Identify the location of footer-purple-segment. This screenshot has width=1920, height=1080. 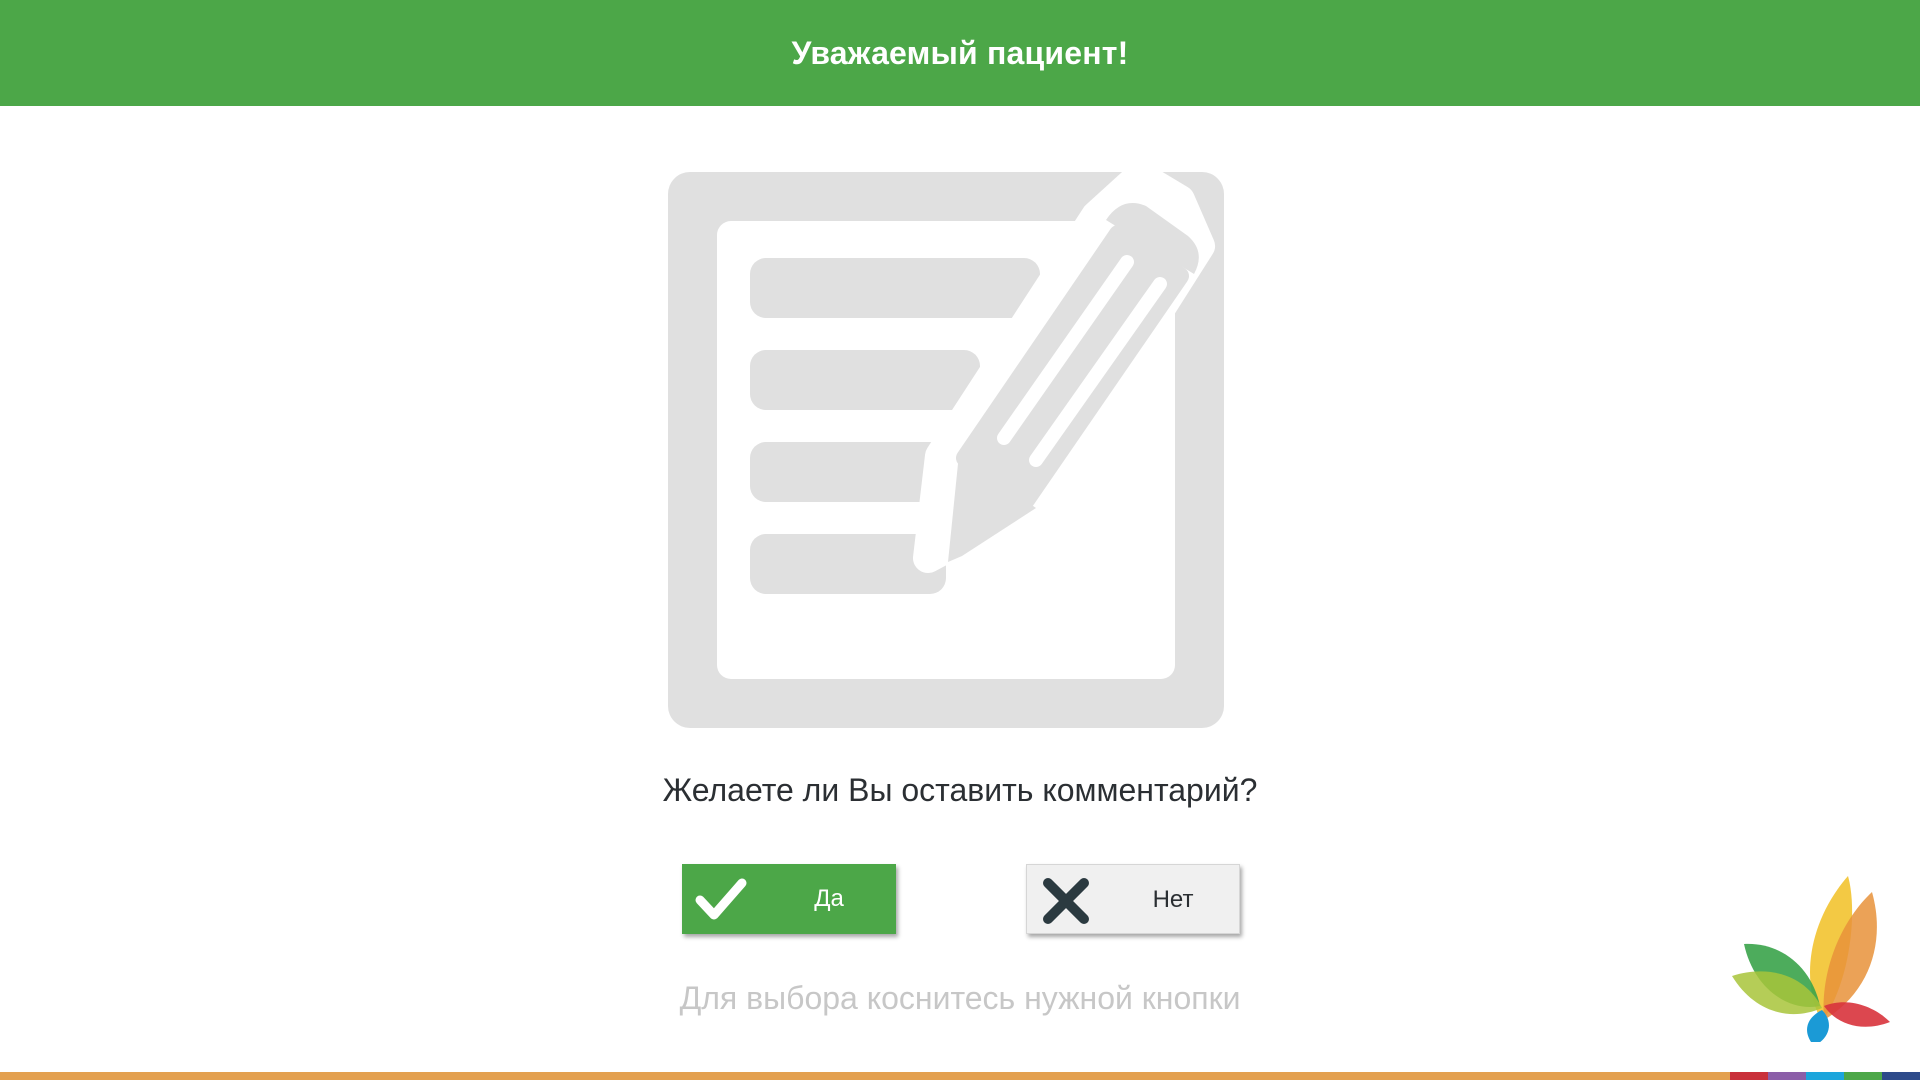
(1787, 1076).